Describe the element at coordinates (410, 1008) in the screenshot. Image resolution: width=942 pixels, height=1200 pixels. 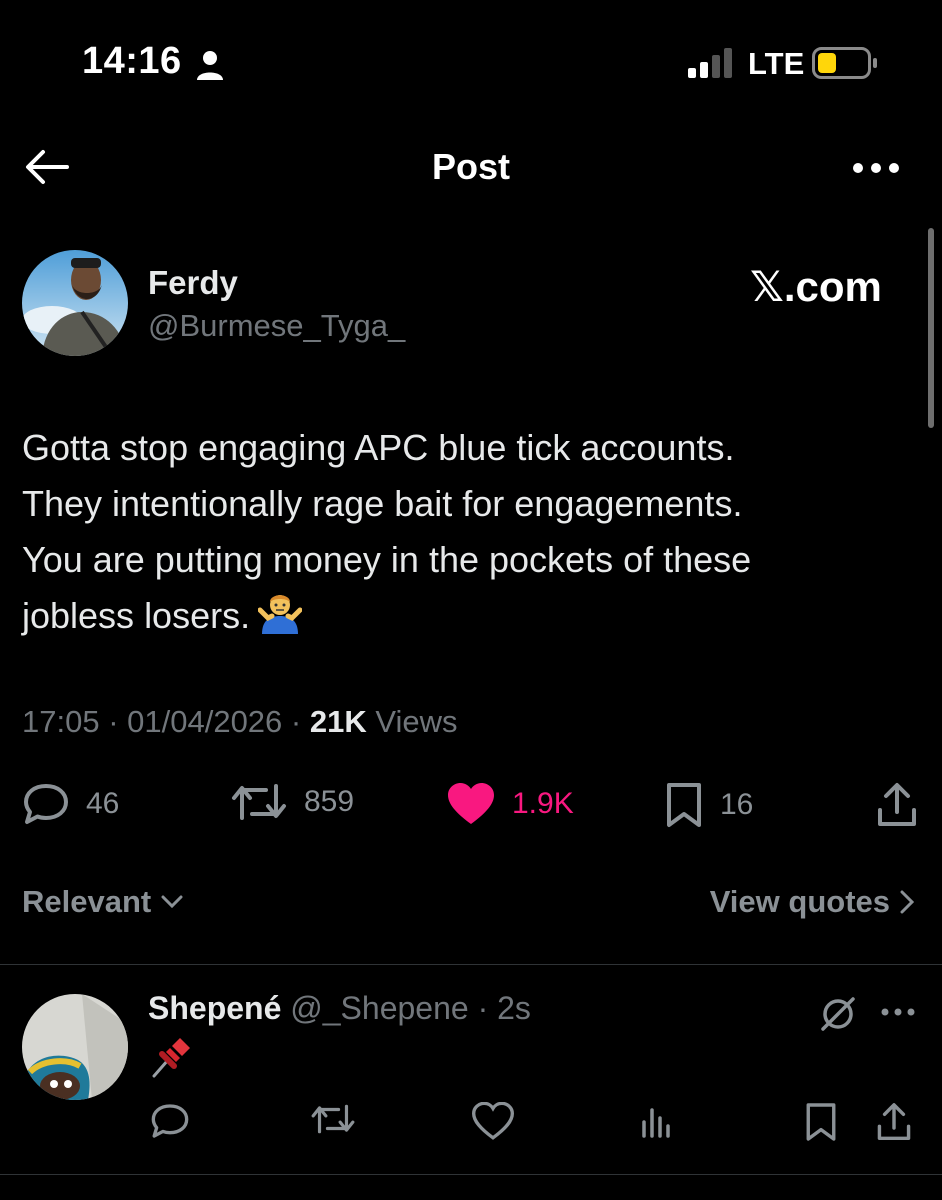
I see `reply-author-handle: @_Shepene · 2s` at that location.